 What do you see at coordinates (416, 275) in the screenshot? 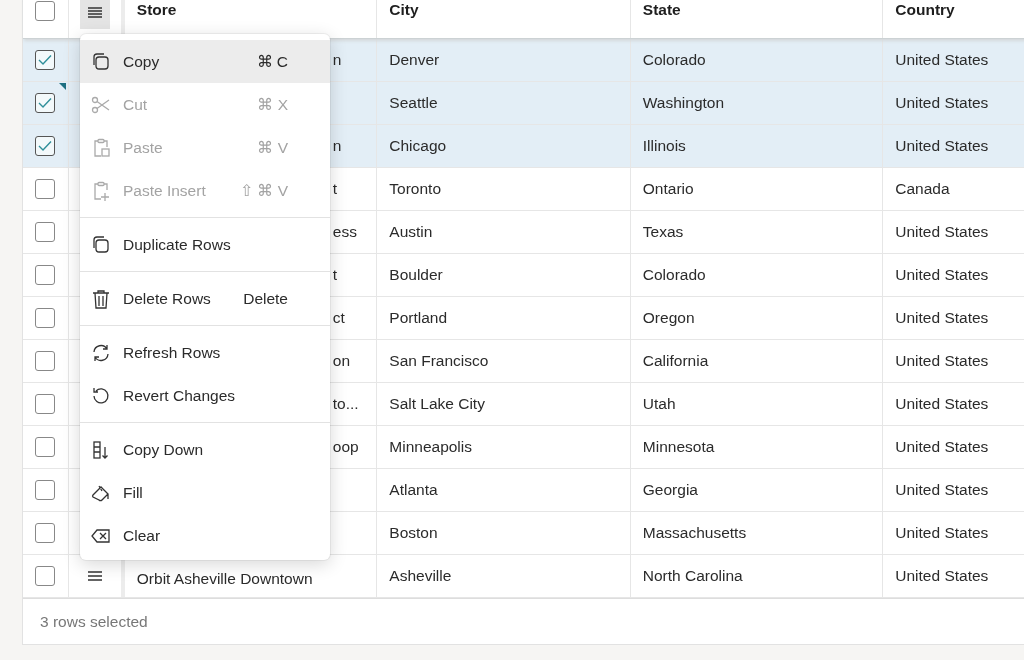
I see `table-cell: Boulder` at bounding box center [416, 275].